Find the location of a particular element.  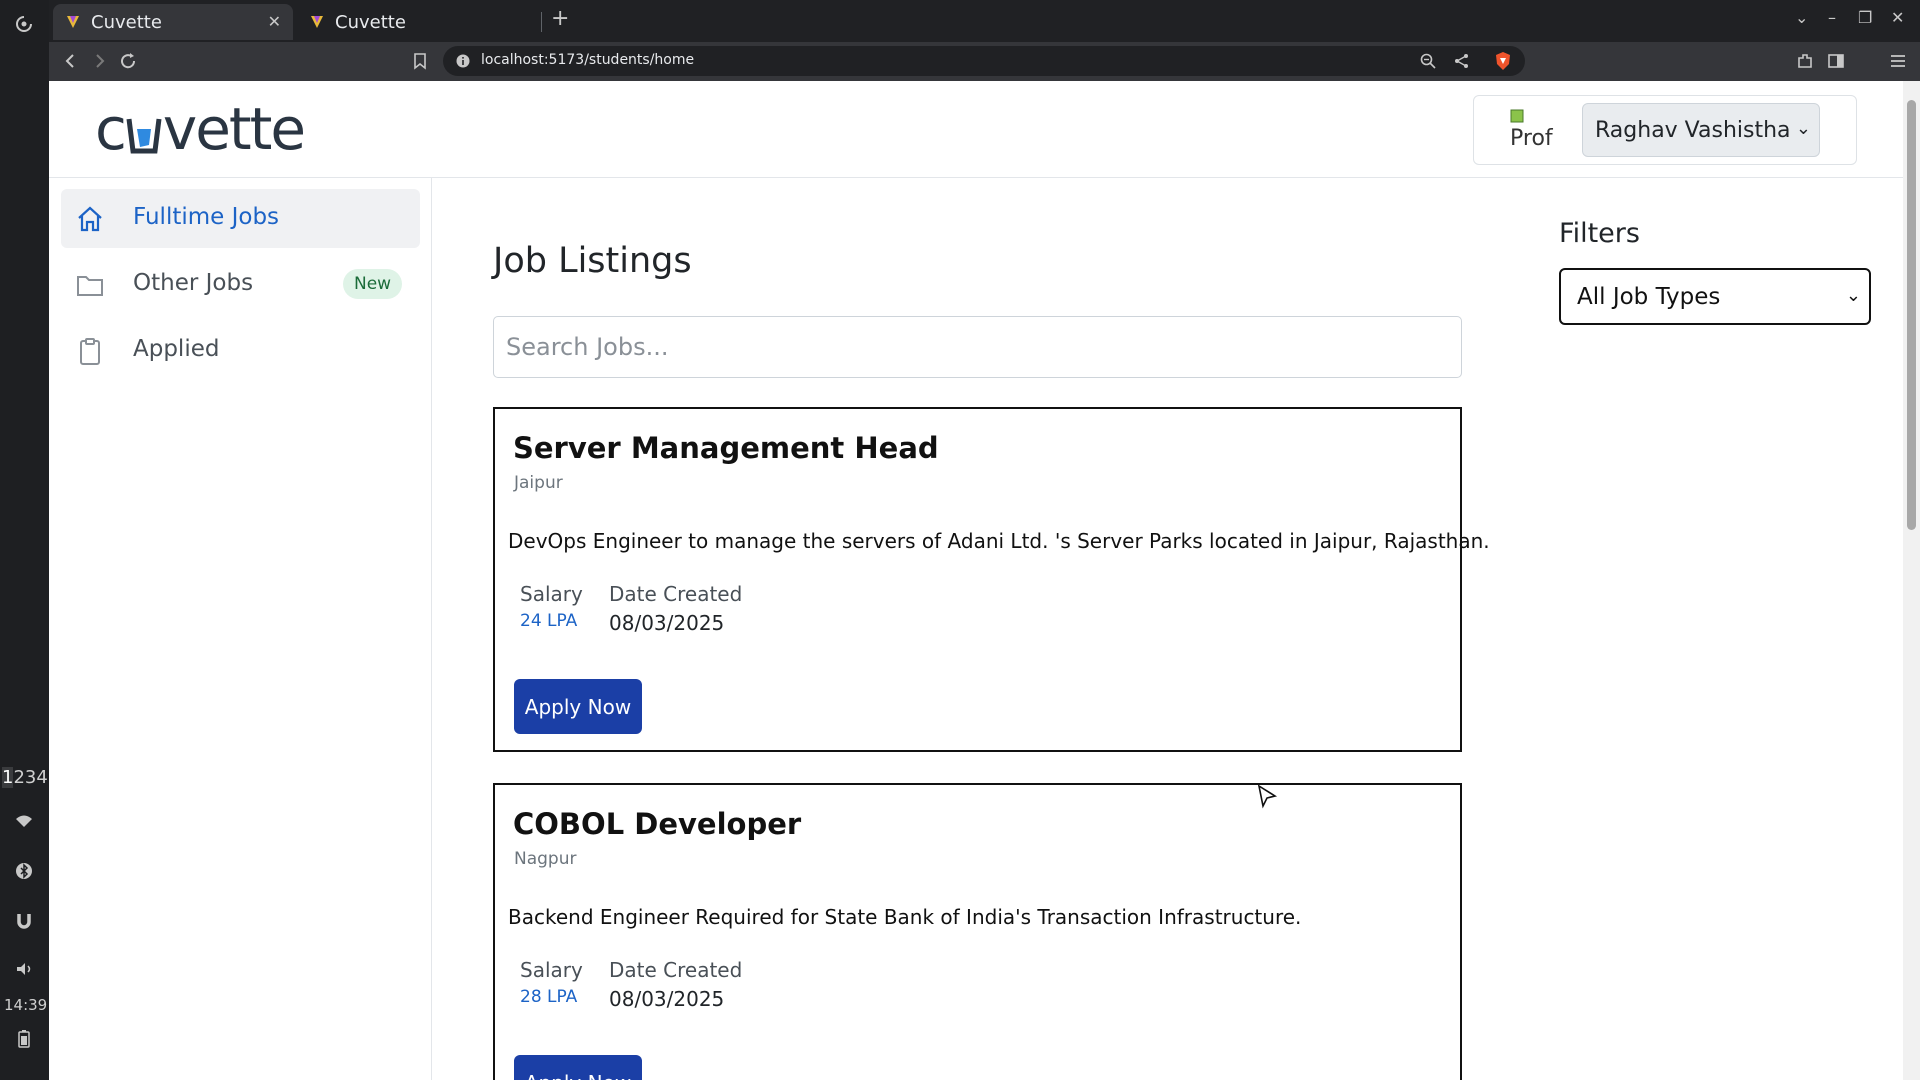

battery-icon is located at coordinates (24, 1039).